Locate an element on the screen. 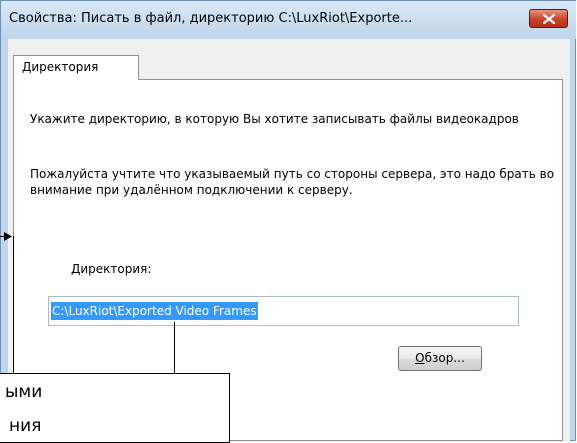 This screenshot has height=443, width=577. directory-input-value: C:\LuxRiot\Exported Video Frames is located at coordinates (154, 311).